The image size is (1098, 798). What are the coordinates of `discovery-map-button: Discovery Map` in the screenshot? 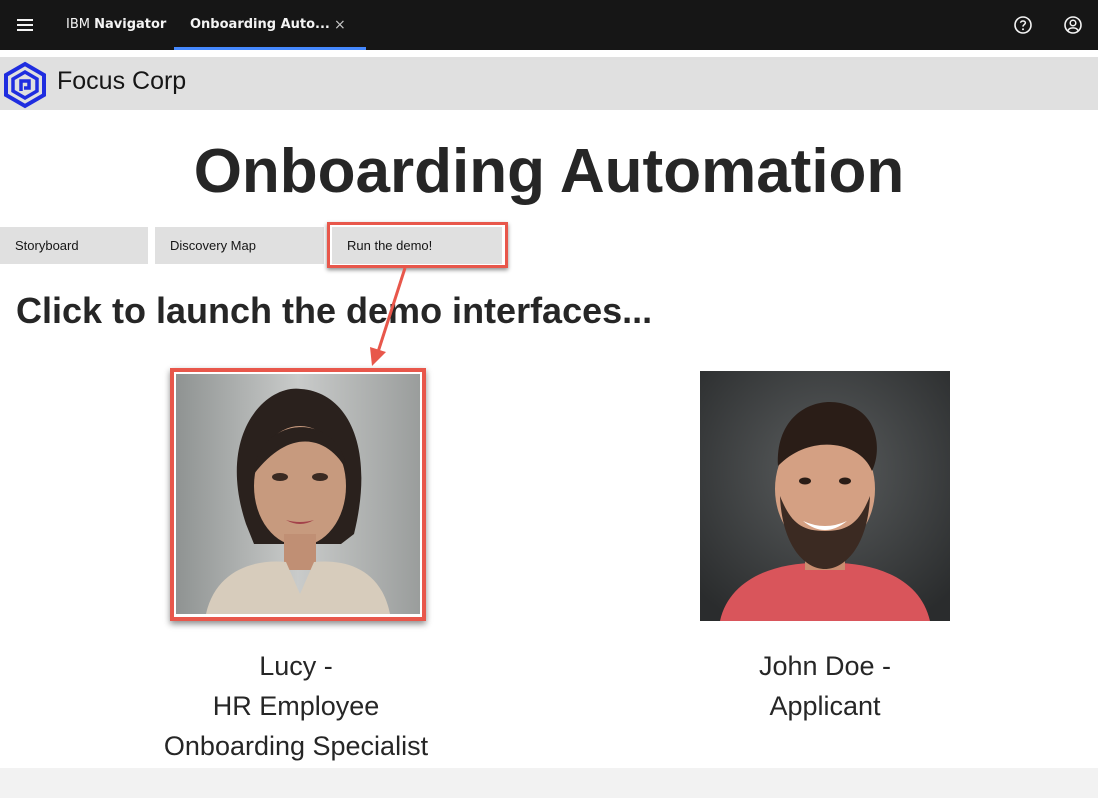 It's located at (239, 245).